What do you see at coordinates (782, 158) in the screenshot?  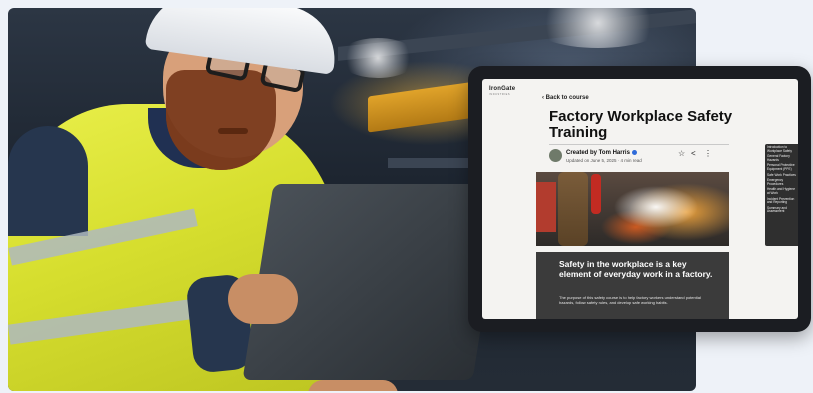 I see `toc-item: General Factory Hazards` at bounding box center [782, 158].